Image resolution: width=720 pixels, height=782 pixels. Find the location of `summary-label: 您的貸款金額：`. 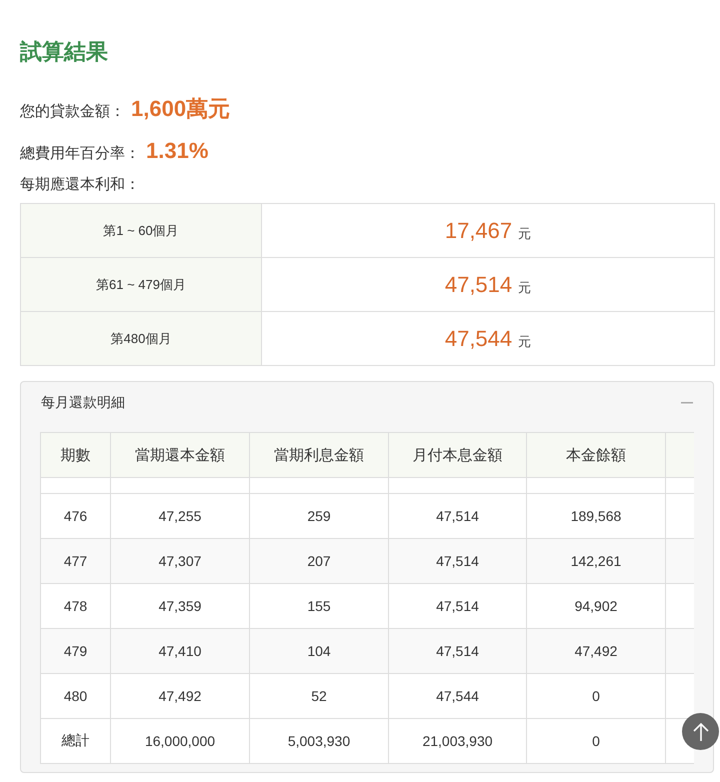

summary-label: 您的貸款金額： is located at coordinates (72, 111).